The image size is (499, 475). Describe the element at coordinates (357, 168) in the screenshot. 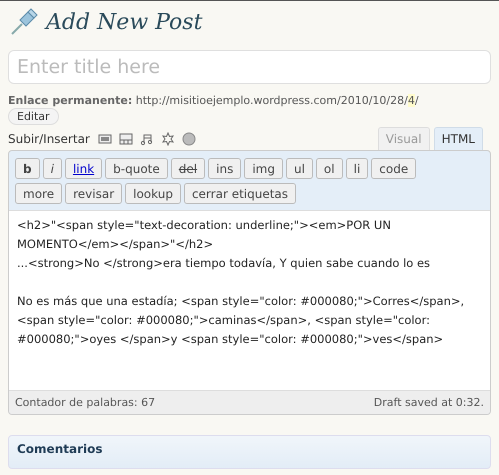

I see `format-button: li` at that location.